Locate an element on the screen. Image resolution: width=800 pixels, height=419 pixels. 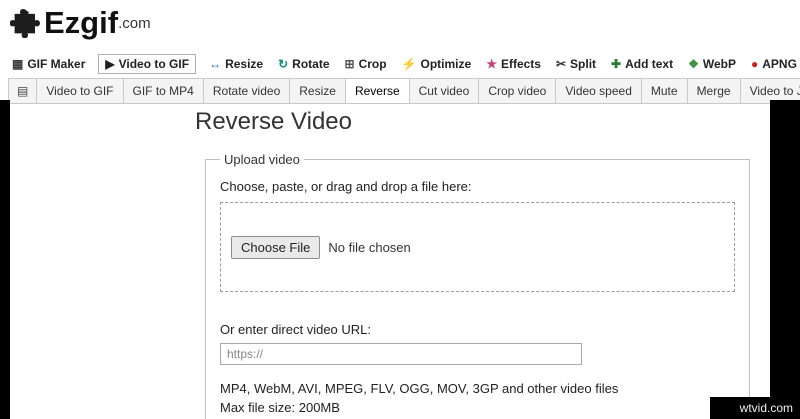
brand-domain: .com is located at coordinates (134, 23).